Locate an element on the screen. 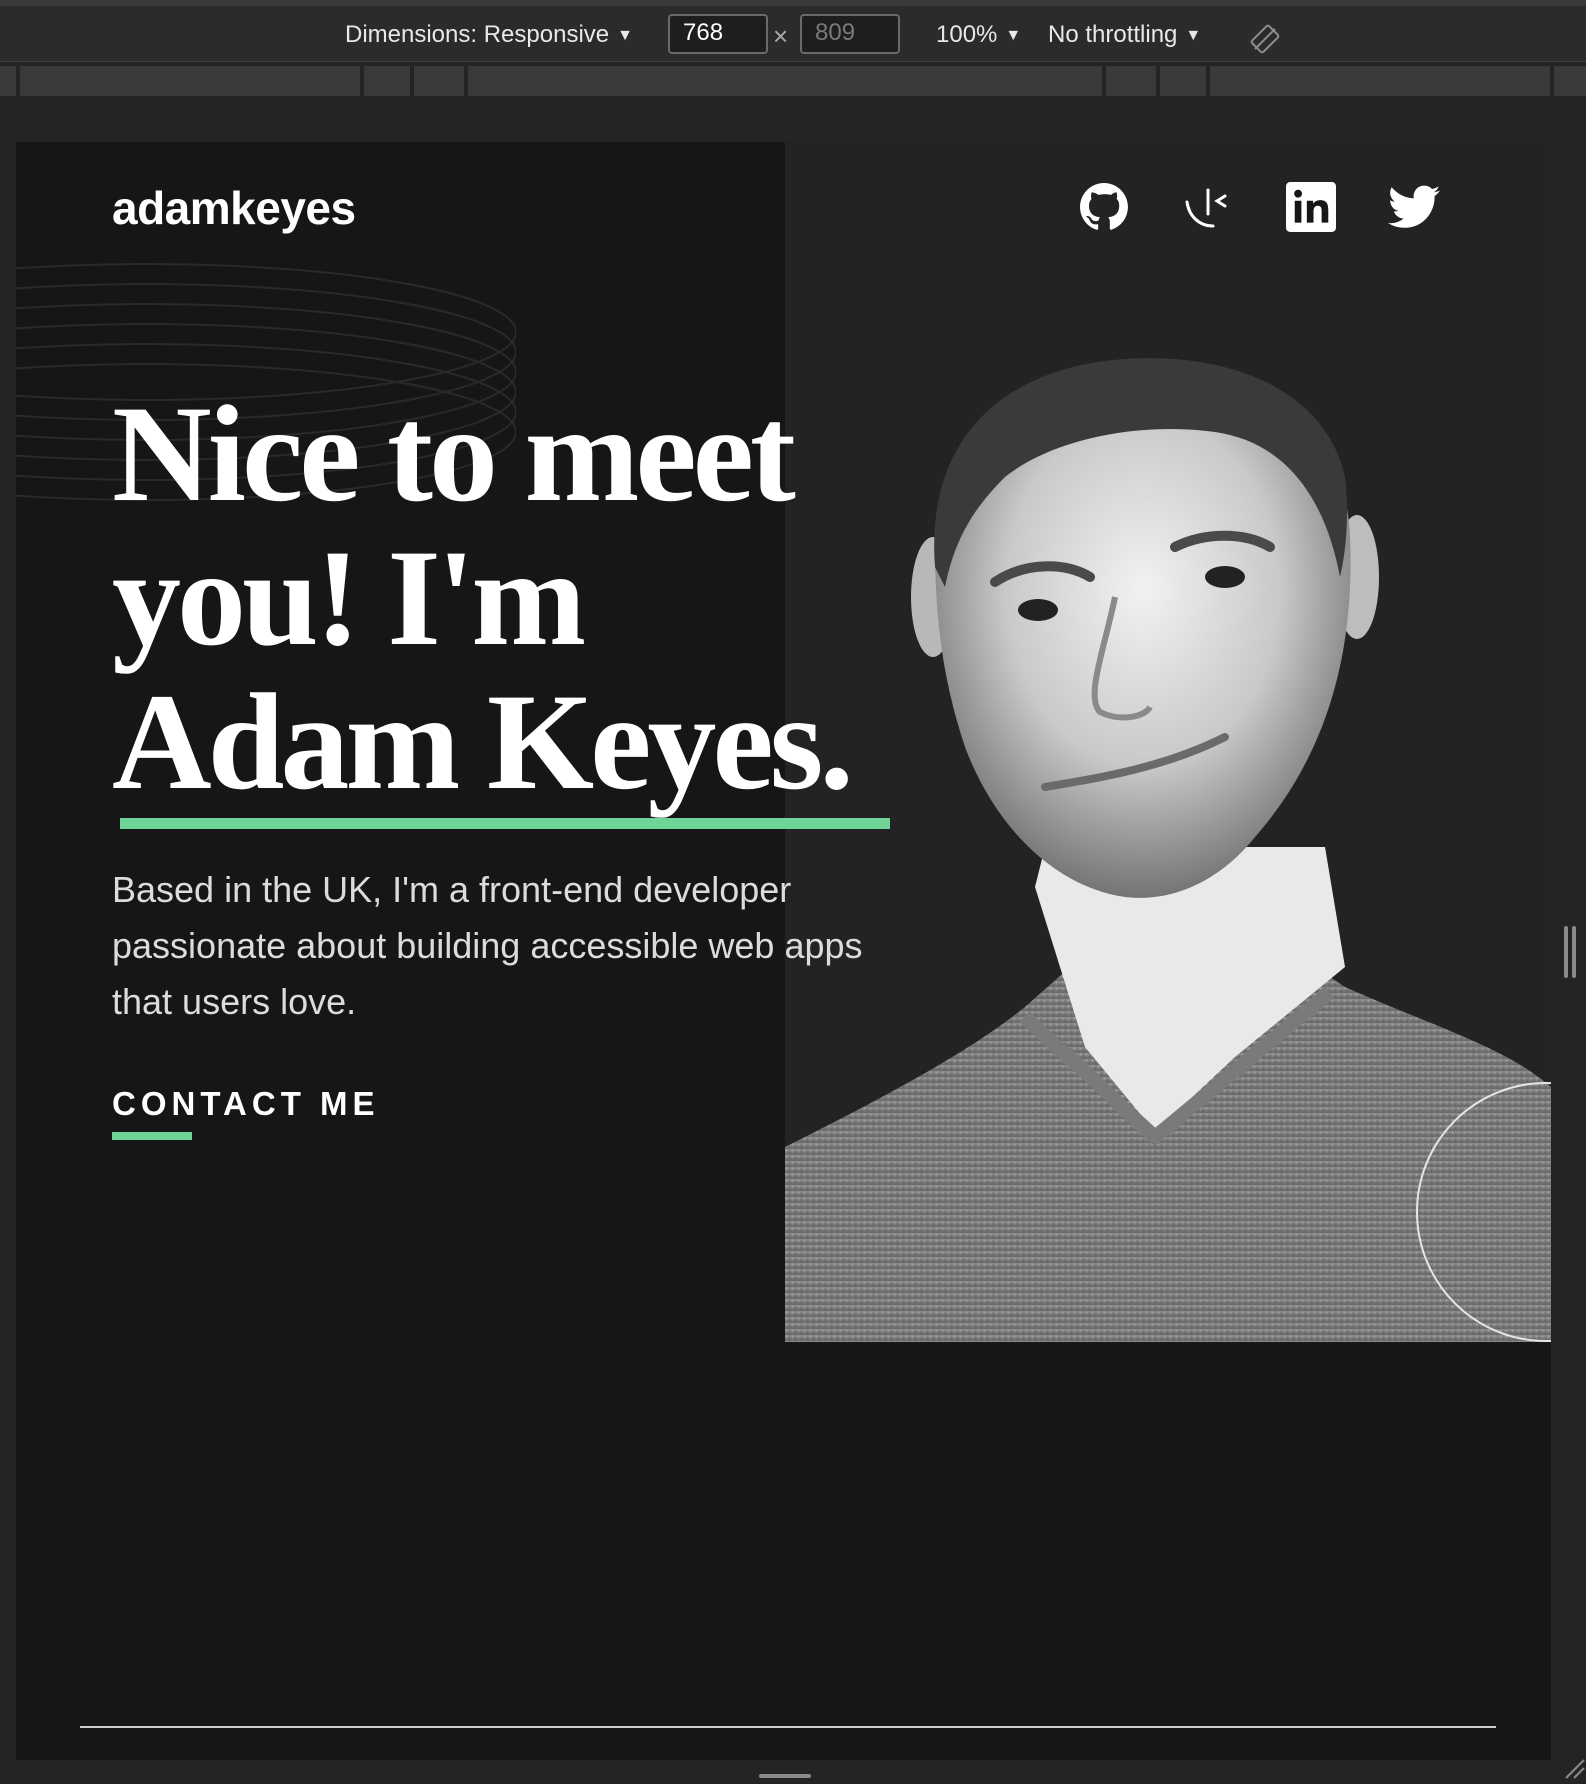 The image size is (1586, 1784). hero-headline: Nice to meet you! I'm Adam Keyes. is located at coordinates (542, 598).